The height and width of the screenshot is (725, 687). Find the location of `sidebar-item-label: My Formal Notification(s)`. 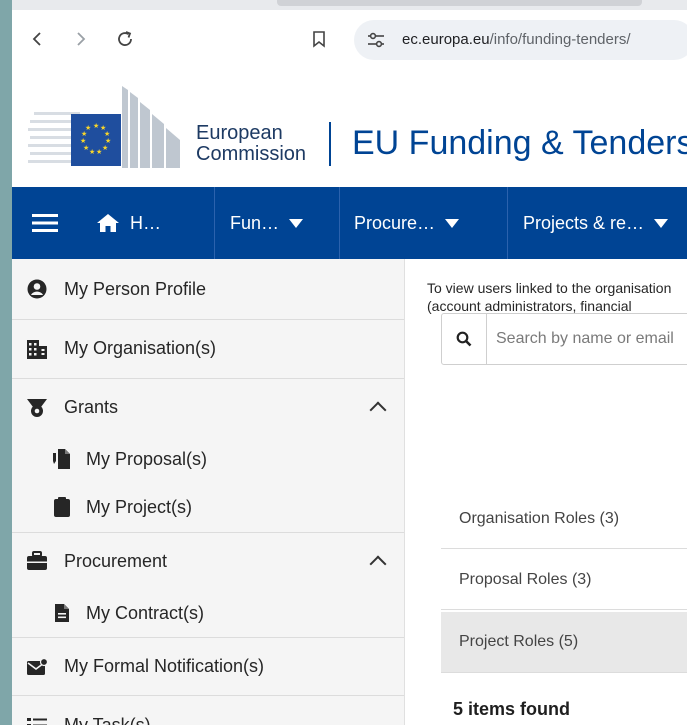

sidebar-item-label: My Formal Notification(s) is located at coordinates (164, 666).